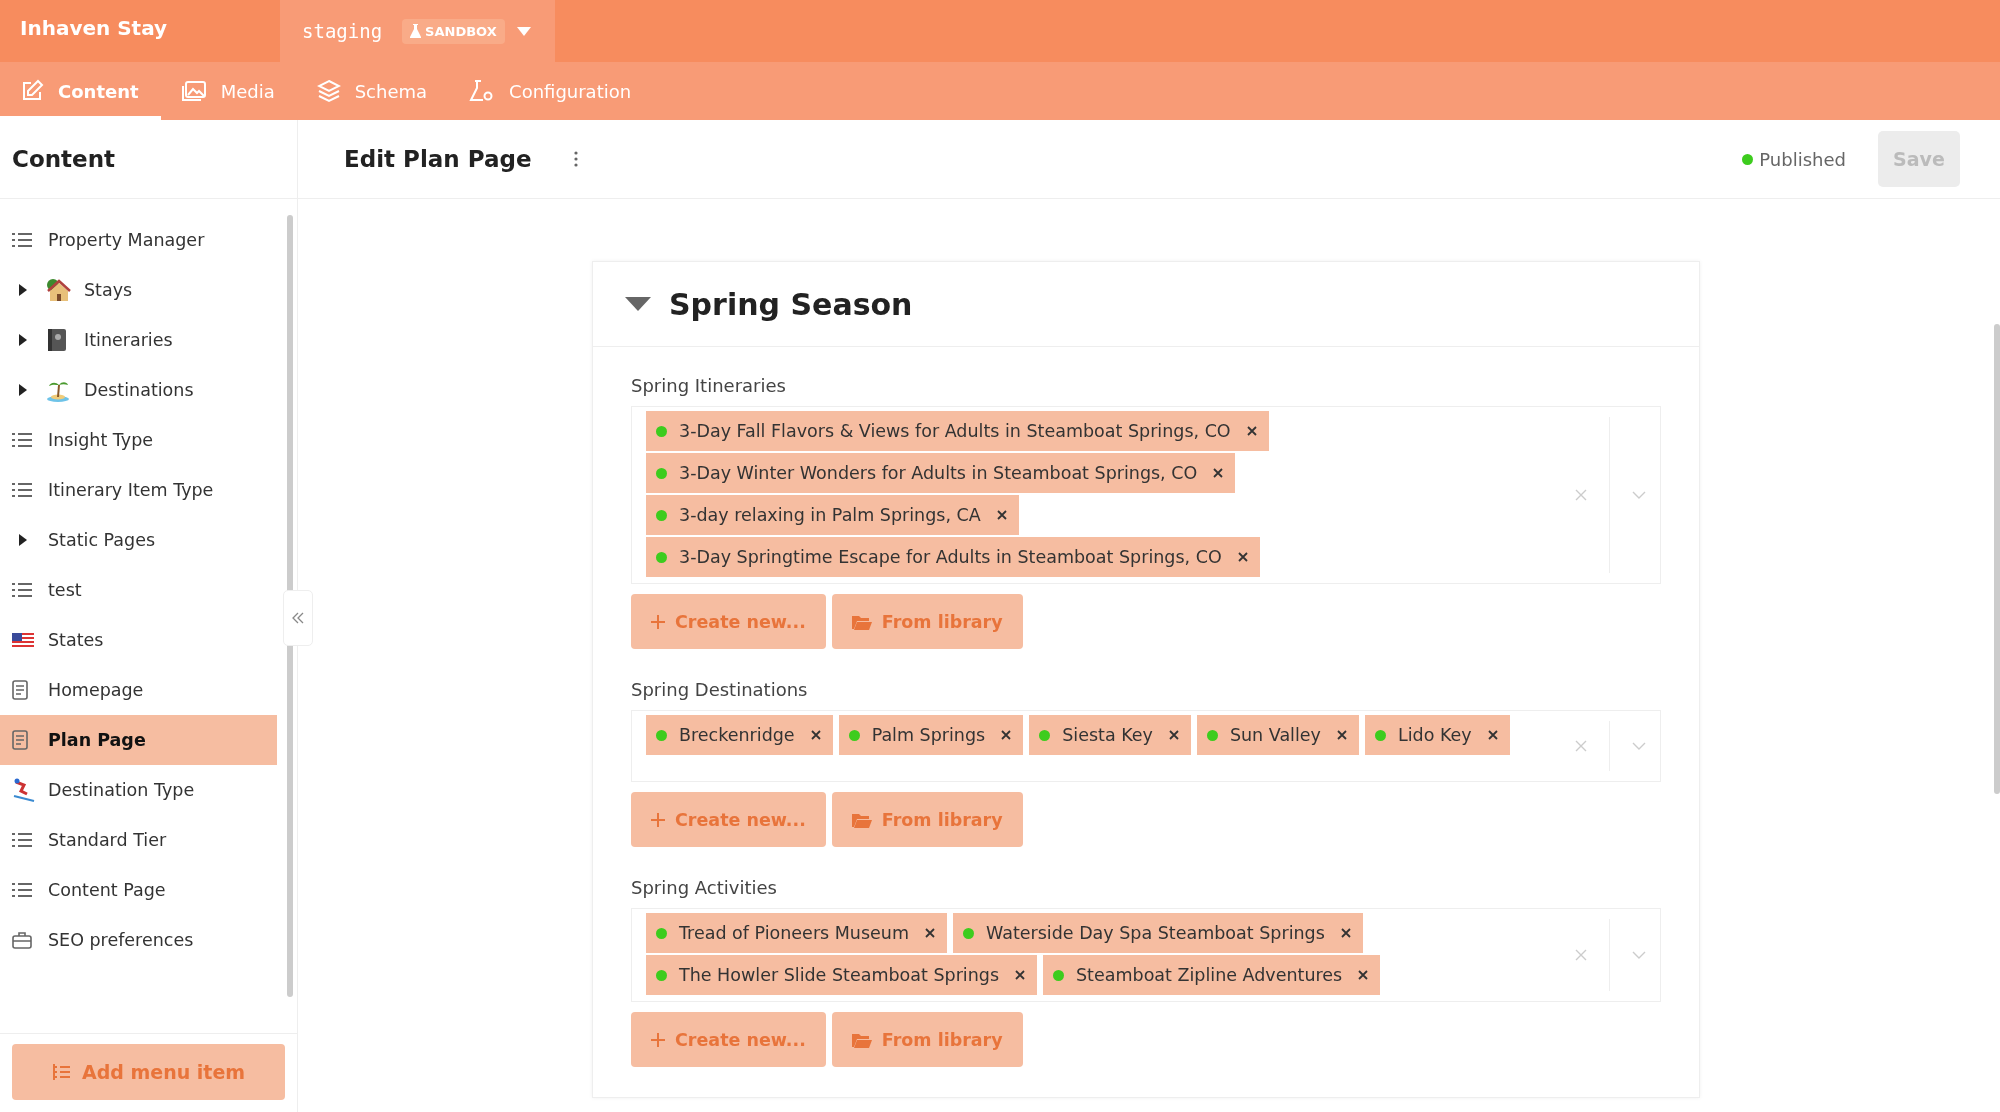 The image size is (2000, 1112). I want to click on sidebar-item: Homepage, so click(138, 690).